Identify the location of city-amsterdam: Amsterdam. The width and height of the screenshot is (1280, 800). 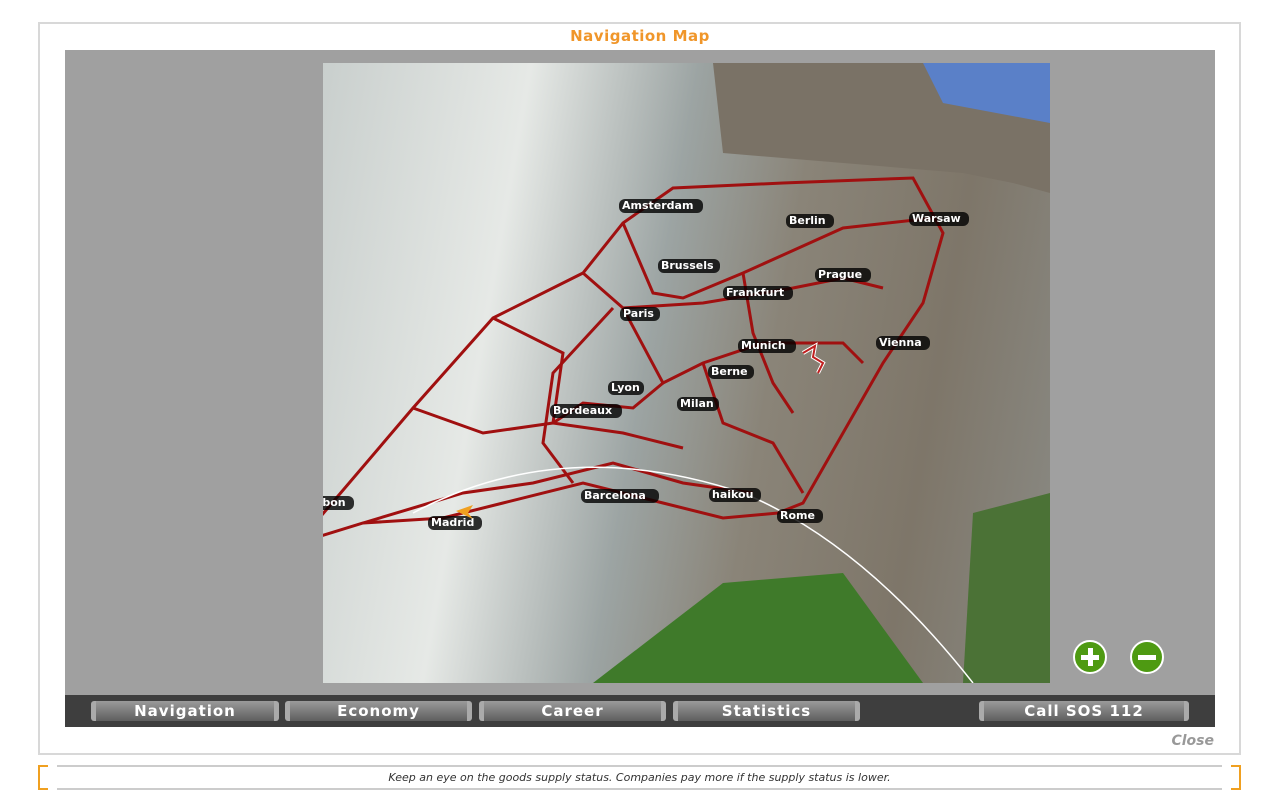
(657, 205).